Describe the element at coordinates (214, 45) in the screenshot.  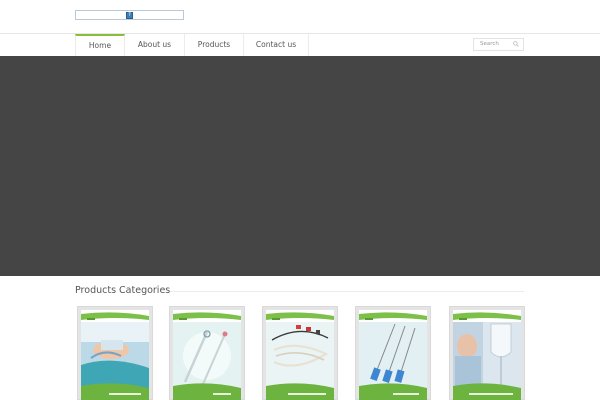
I see `nav-item-products: Products` at that location.